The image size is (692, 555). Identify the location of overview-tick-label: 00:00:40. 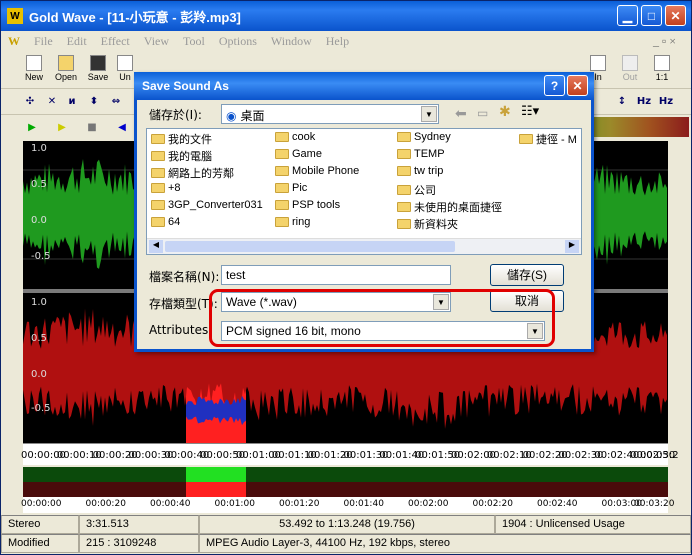
(170, 504).